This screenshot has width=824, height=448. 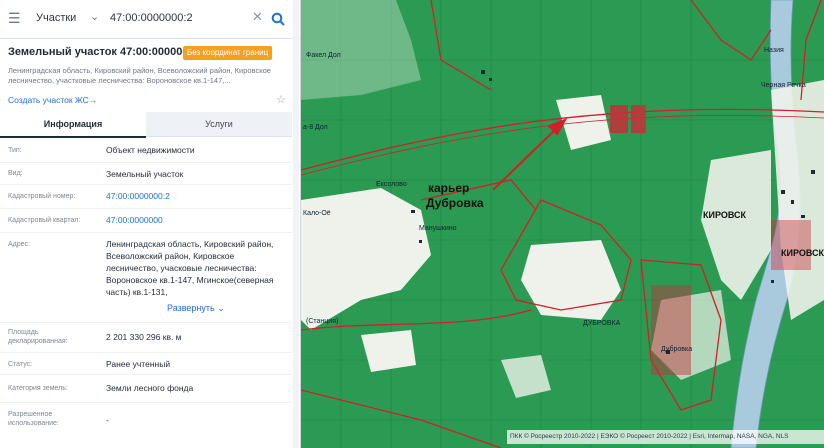 I want to click on parcel-title: Земельный участок 47:00:0000000:2, so click(x=106, y=52).